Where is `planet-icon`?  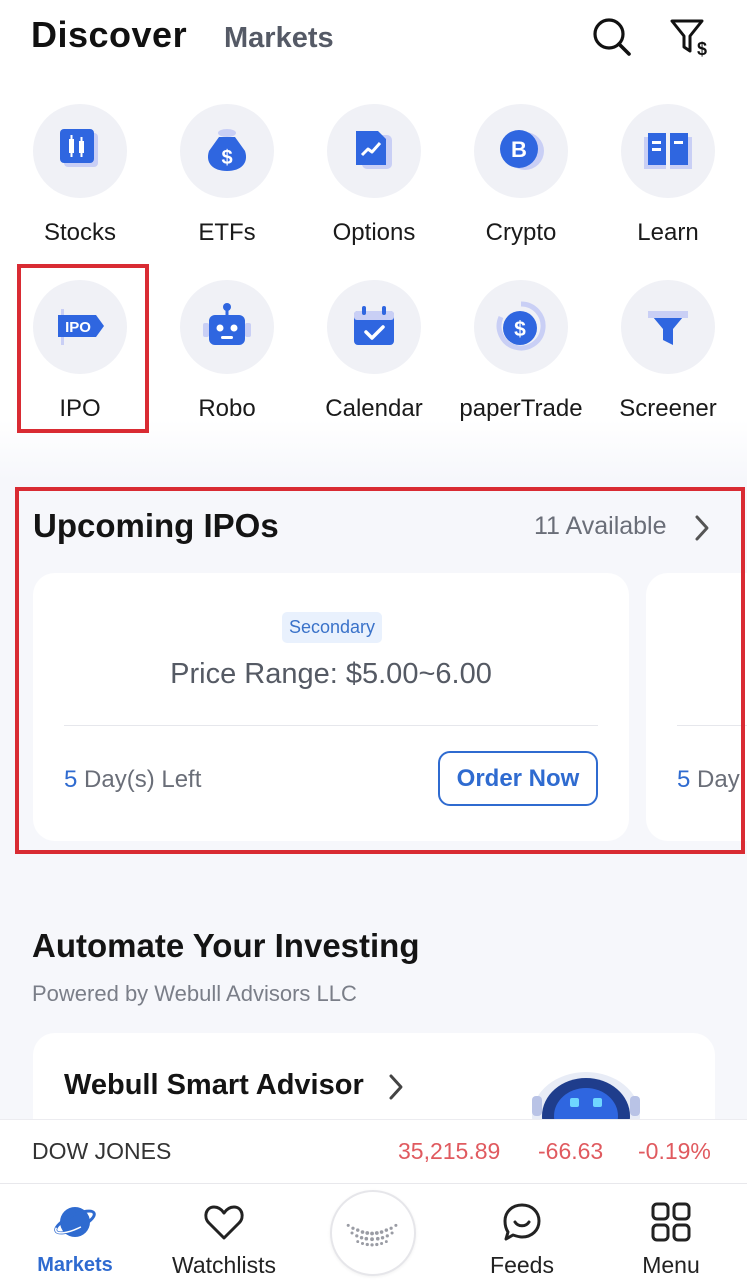 planet-icon is located at coordinates (75, 1222).